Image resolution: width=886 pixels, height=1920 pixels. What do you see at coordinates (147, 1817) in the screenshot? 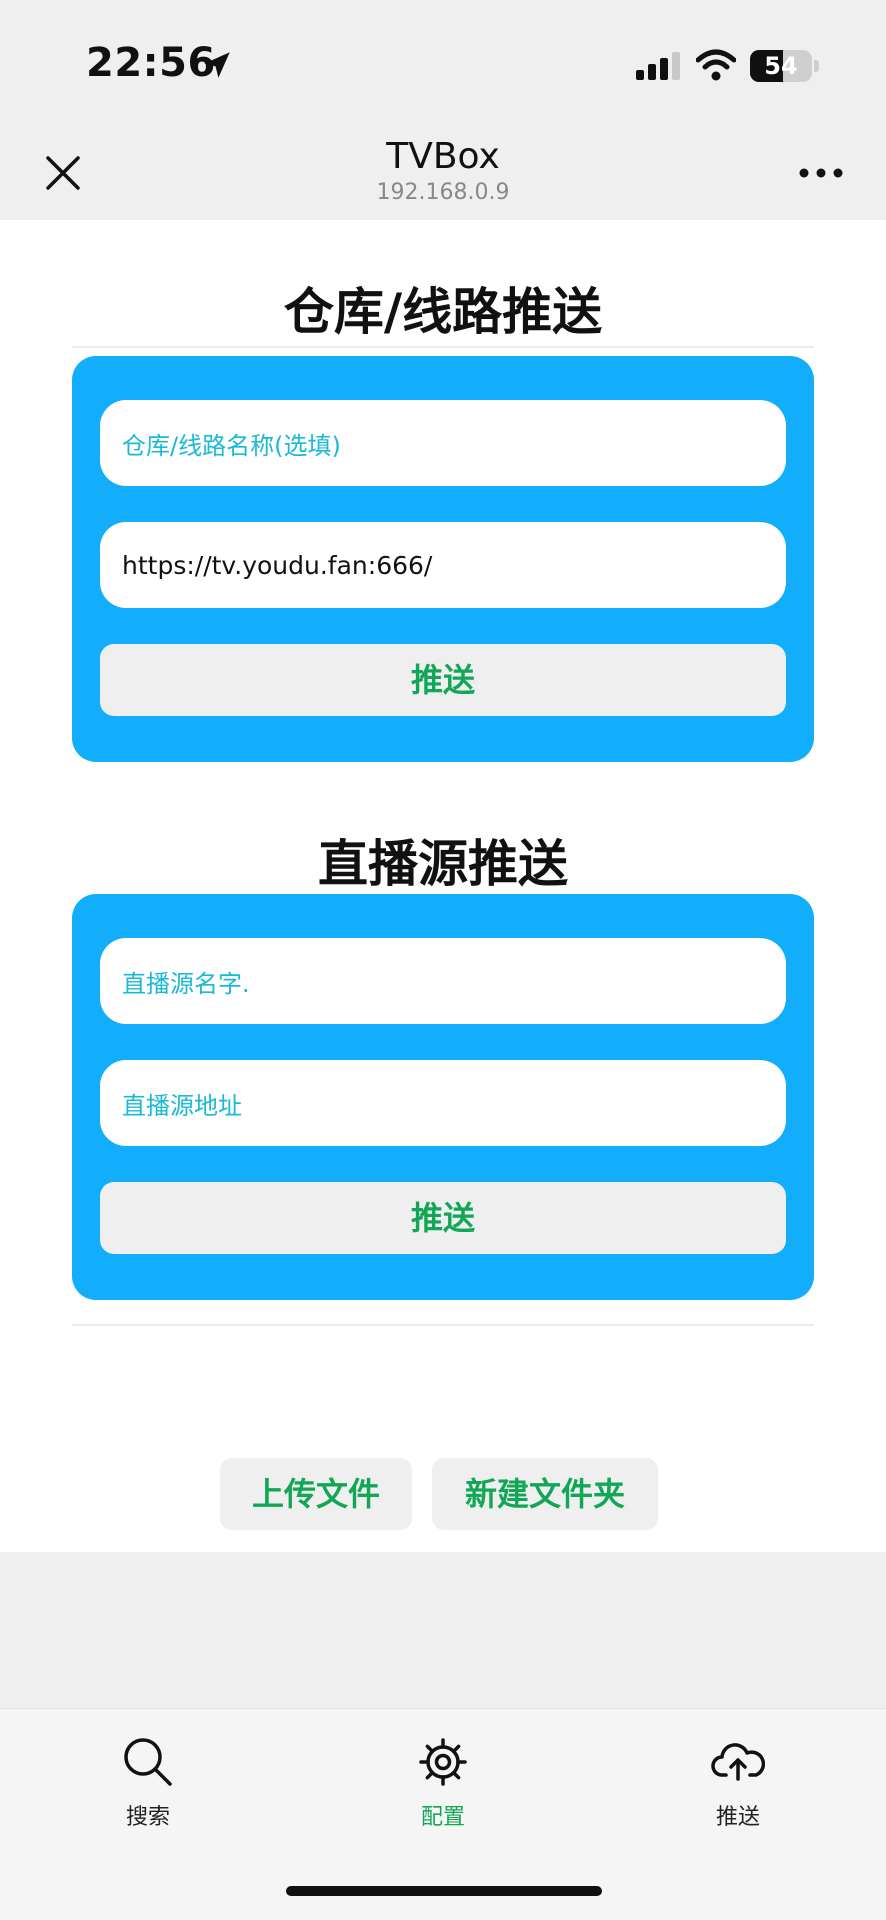
I see `tab-label-search: 搜索` at bounding box center [147, 1817].